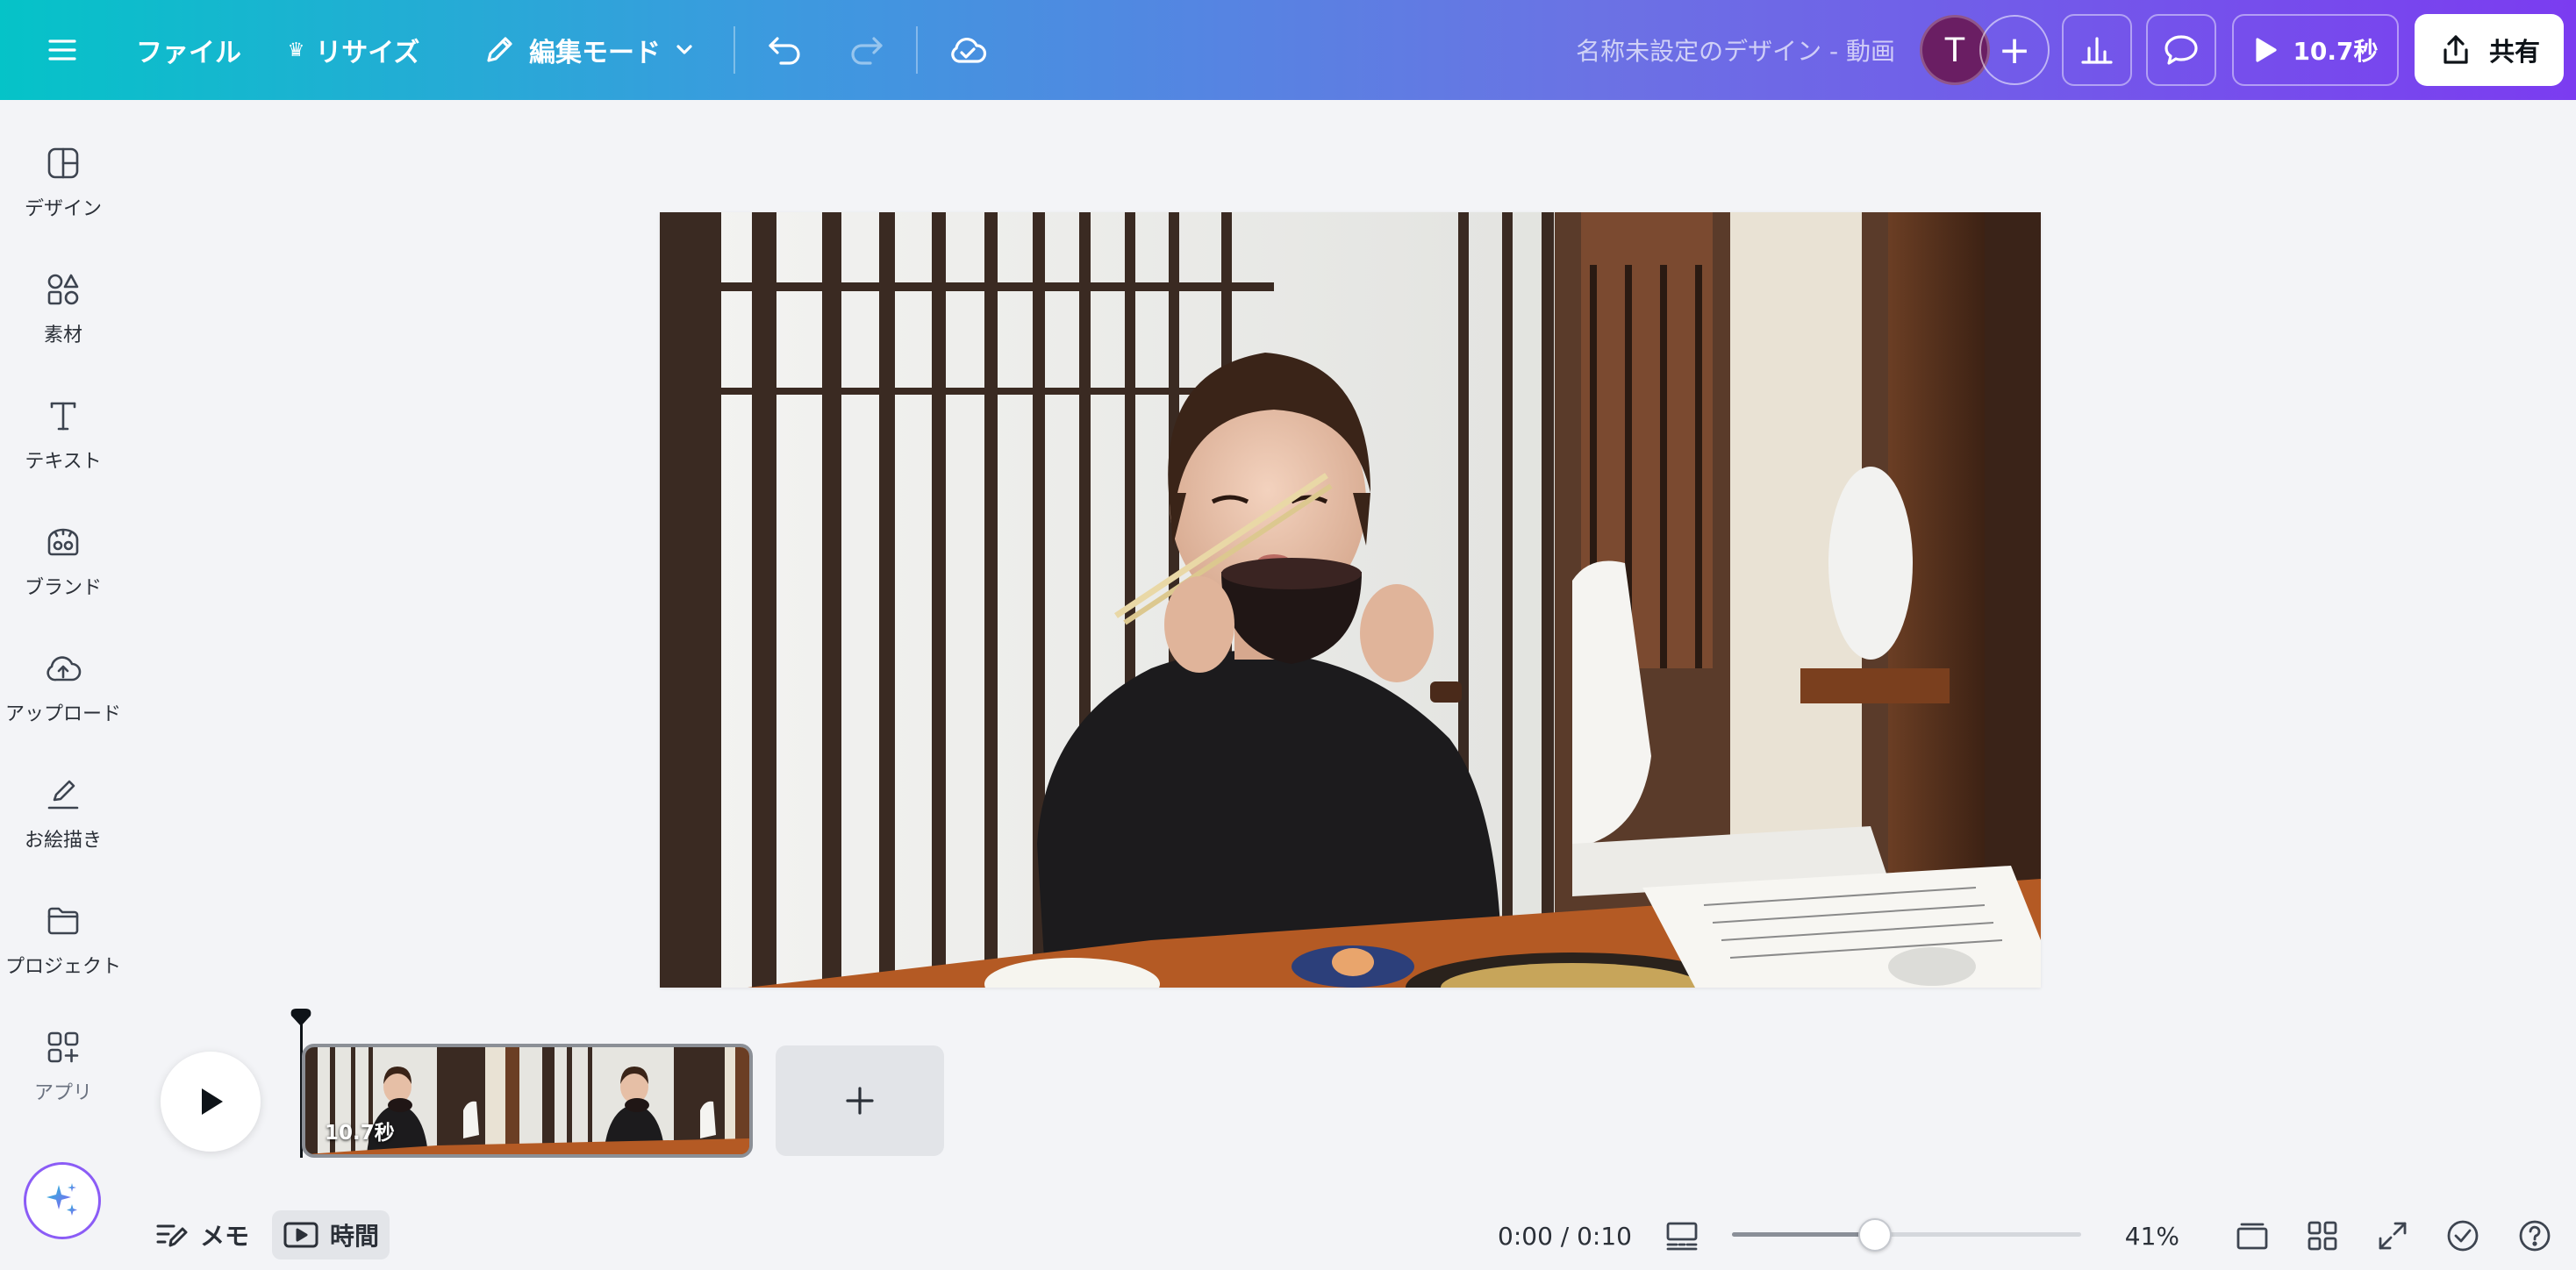 The width and height of the screenshot is (2576, 1270). What do you see at coordinates (63, 941) in the screenshot?
I see `sidebar-item-projects: プロジェクト` at bounding box center [63, 941].